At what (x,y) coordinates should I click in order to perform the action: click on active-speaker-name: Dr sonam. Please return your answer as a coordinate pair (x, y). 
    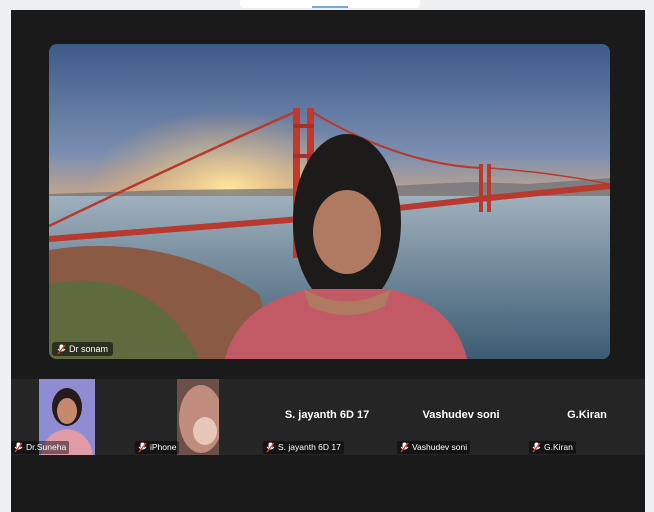
    Looking at the image, I should click on (89, 349).